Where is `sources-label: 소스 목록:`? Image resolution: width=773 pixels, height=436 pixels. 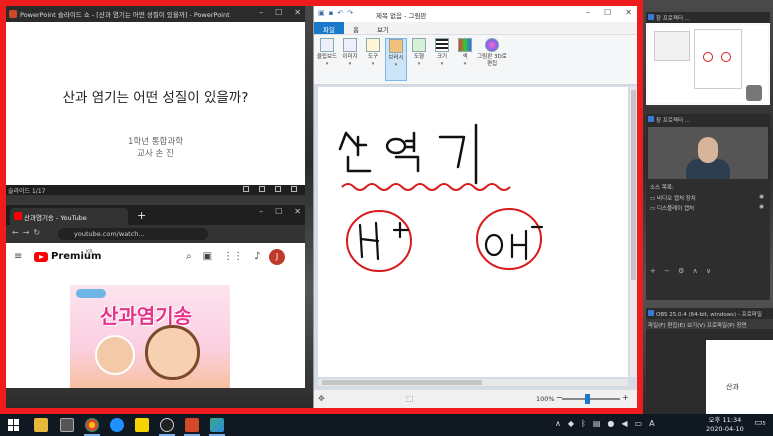
sources-label: 소스 목록: is located at coordinates (662, 188).